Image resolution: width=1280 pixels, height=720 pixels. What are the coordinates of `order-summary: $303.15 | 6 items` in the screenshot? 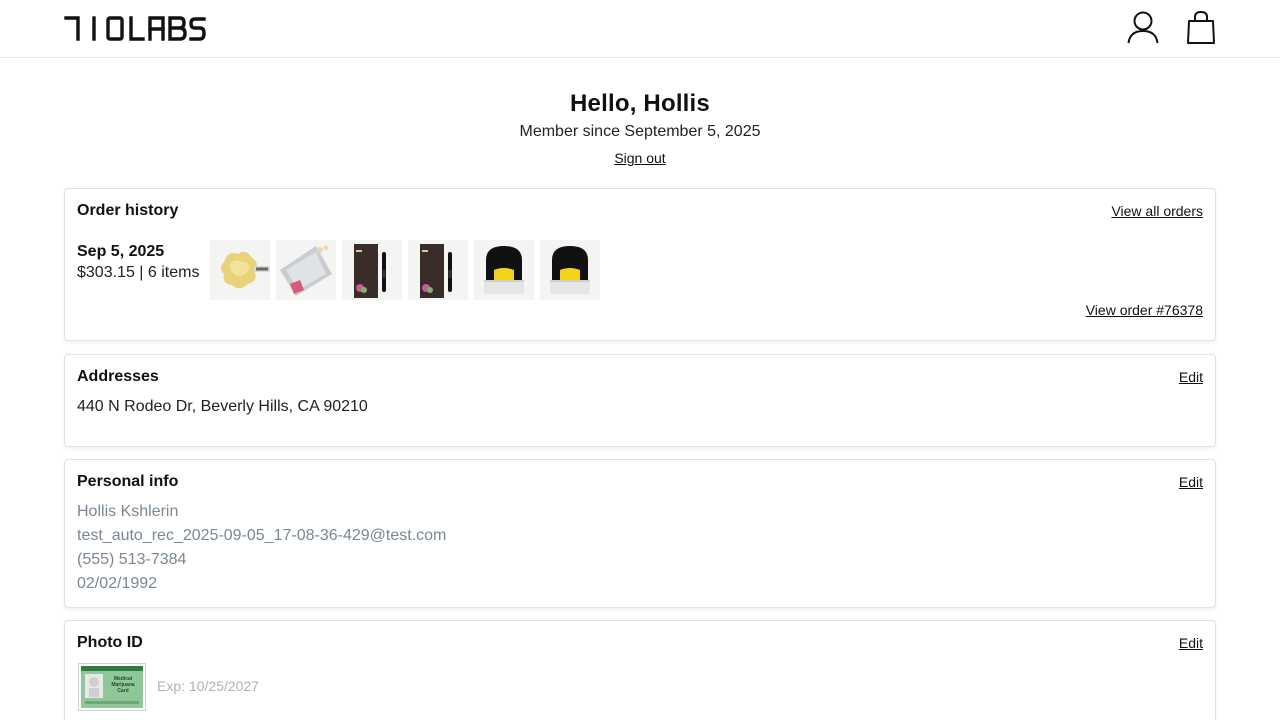 It's located at (138, 272).